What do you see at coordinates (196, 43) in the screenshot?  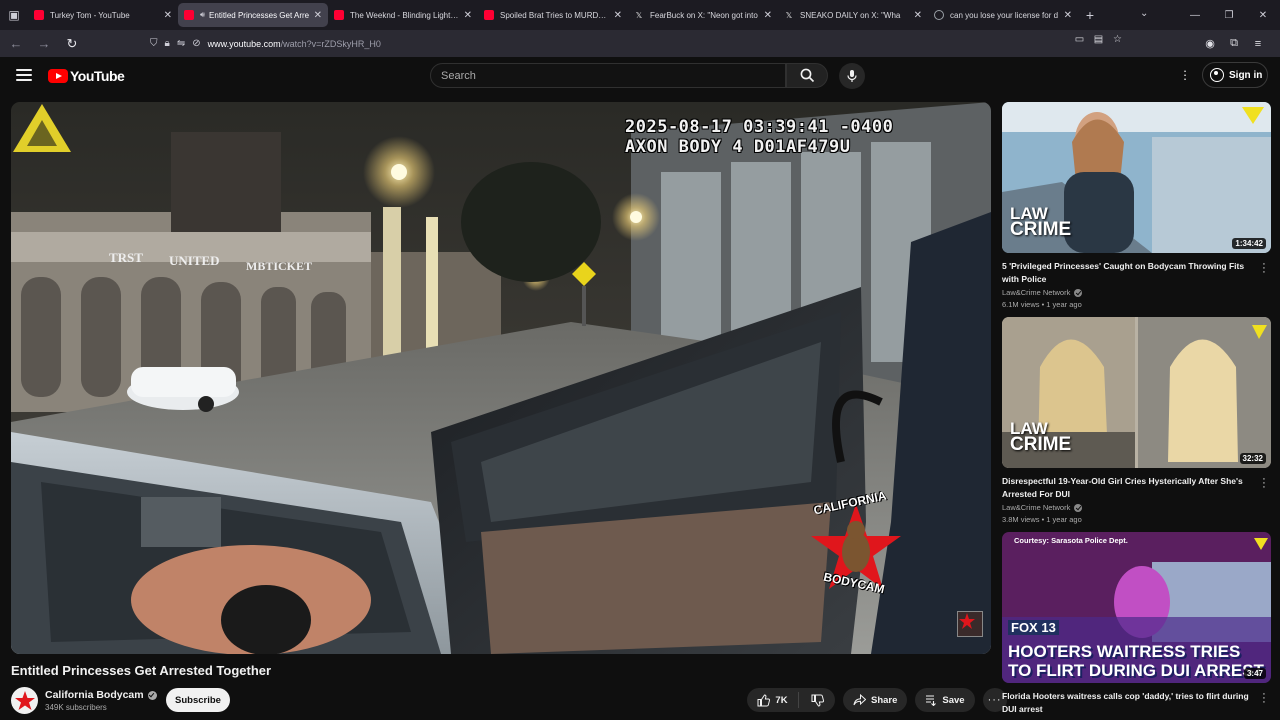 I see `tracking-icon: ⊘` at bounding box center [196, 43].